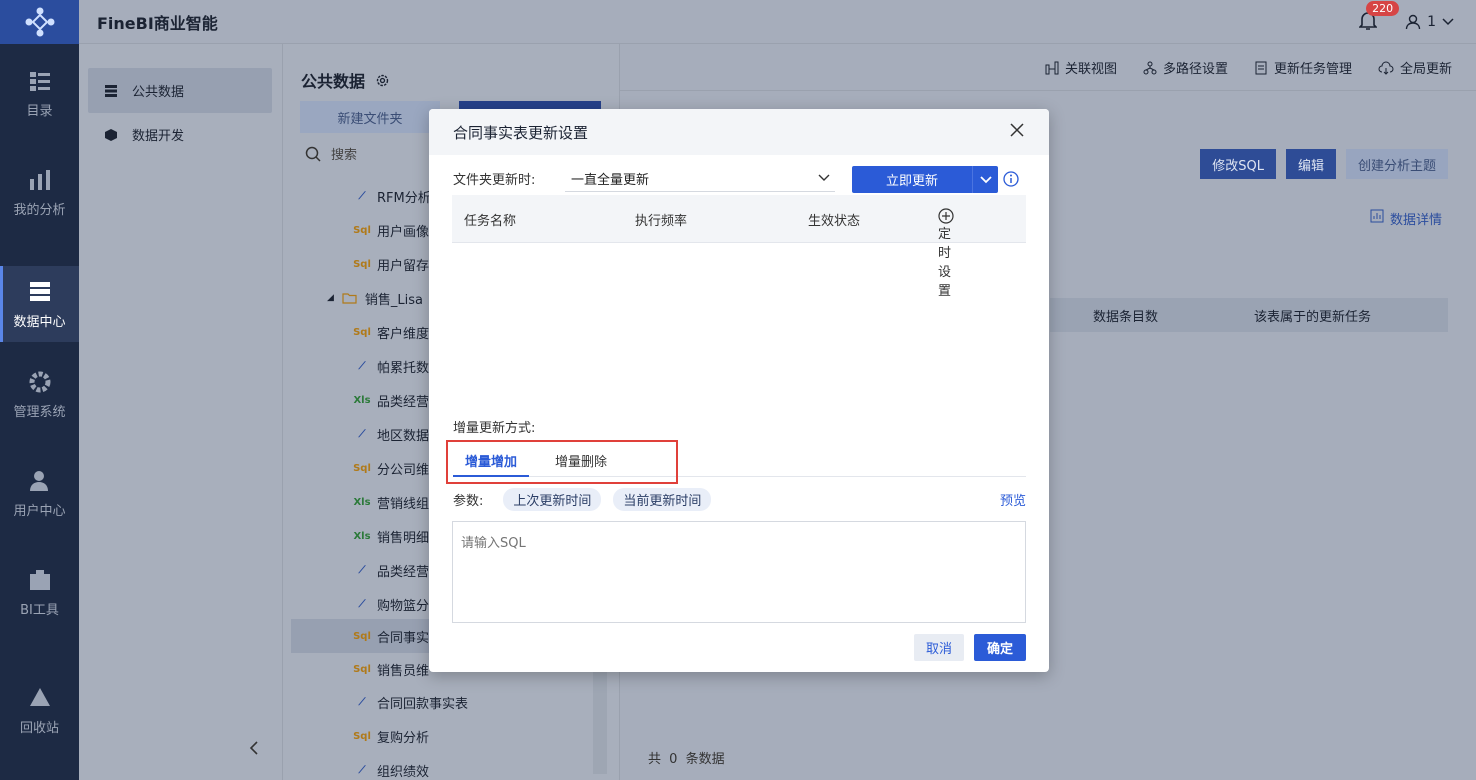 Image resolution: width=1476 pixels, height=780 pixels. What do you see at coordinates (610, 180) in the screenshot?
I see `folder-update-value: 一直全量更新` at bounding box center [610, 180].